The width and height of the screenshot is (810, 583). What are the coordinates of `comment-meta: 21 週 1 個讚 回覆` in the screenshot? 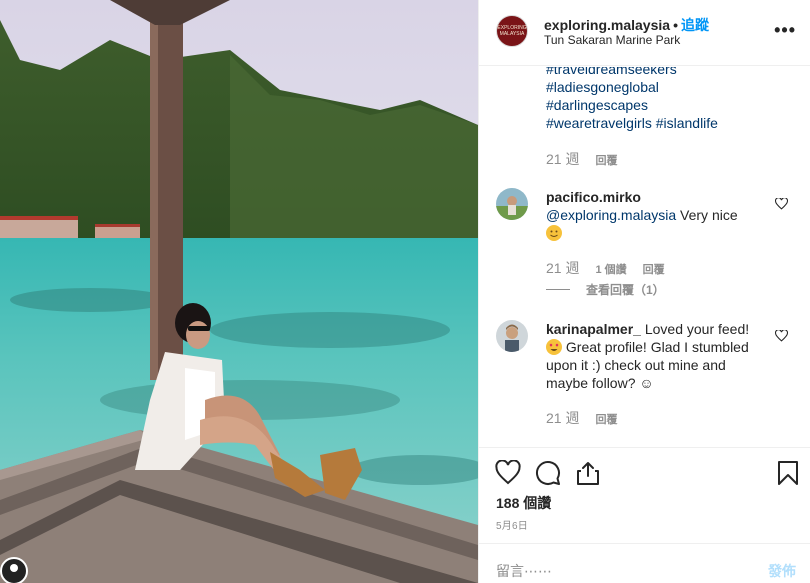 It's located at (605, 268).